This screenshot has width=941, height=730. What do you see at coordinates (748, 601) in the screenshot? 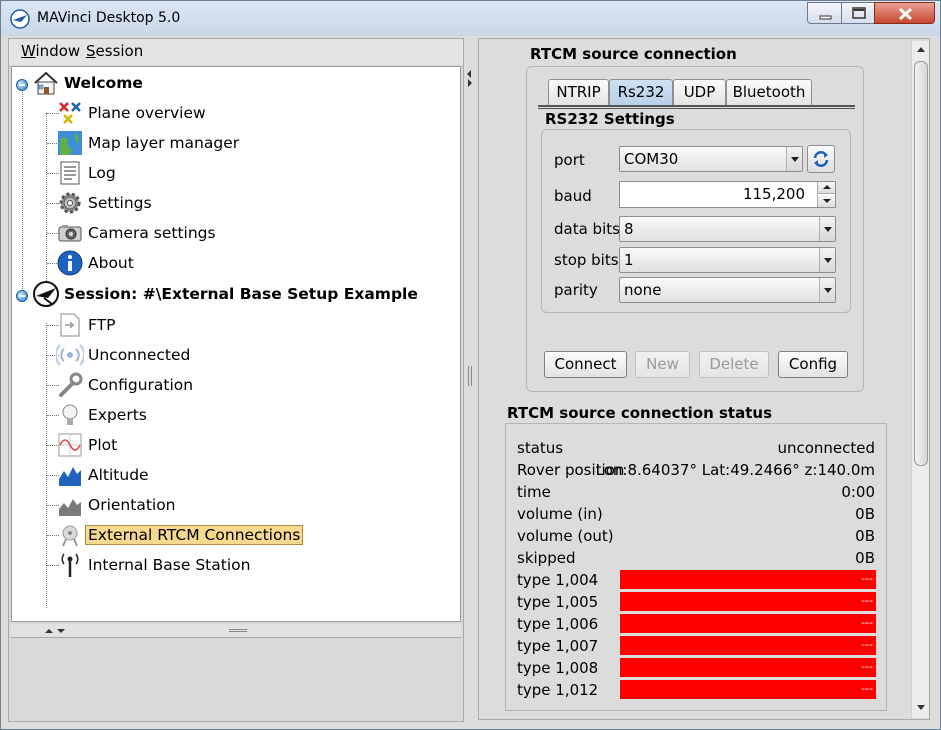
I see `type-1005-status-bar: ---` at bounding box center [748, 601].